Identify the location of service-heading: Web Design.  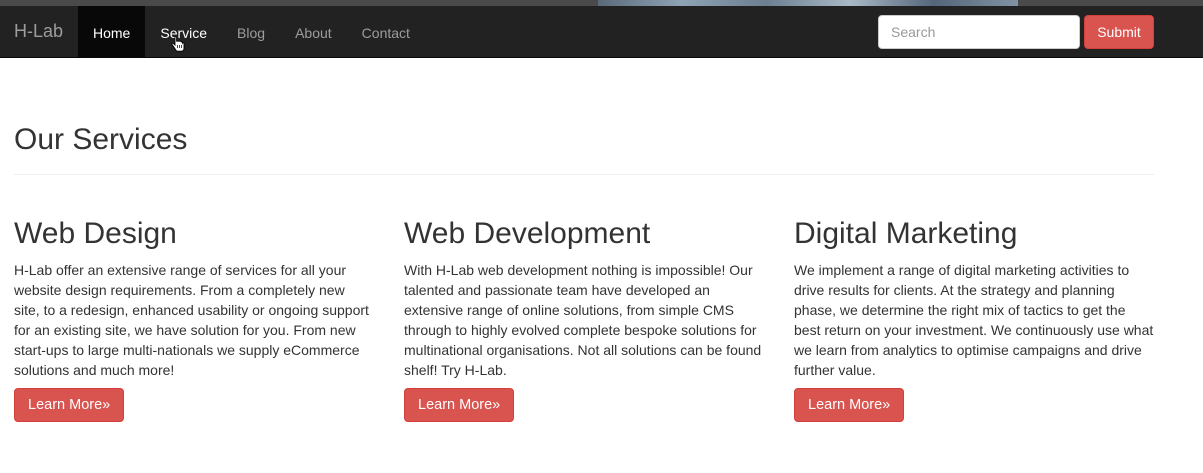
(95, 233).